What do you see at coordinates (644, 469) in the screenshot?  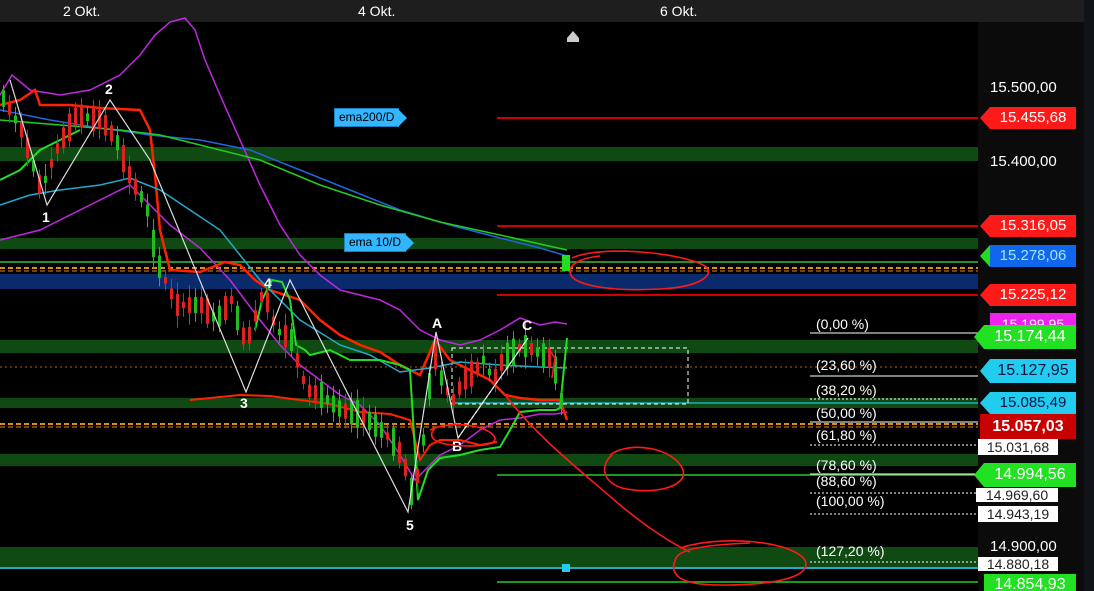 I see `annotation-ellipse` at bounding box center [644, 469].